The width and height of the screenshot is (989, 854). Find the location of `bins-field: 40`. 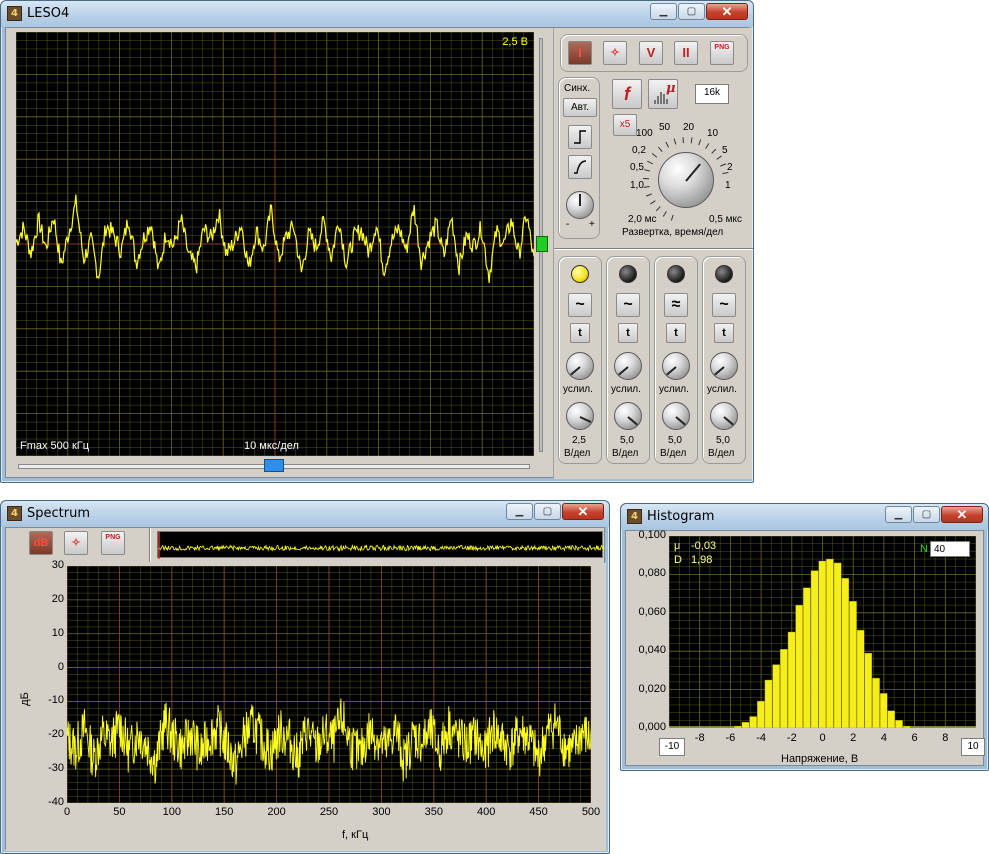

bins-field: 40 is located at coordinates (950, 549).